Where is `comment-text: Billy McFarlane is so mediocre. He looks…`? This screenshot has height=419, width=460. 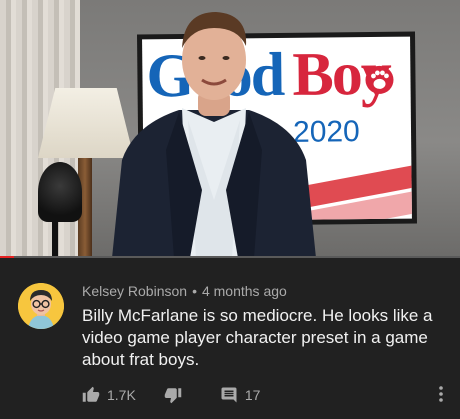 comment-text: Billy McFarlane is so mediocre. He looks… is located at coordinates (257, 337).